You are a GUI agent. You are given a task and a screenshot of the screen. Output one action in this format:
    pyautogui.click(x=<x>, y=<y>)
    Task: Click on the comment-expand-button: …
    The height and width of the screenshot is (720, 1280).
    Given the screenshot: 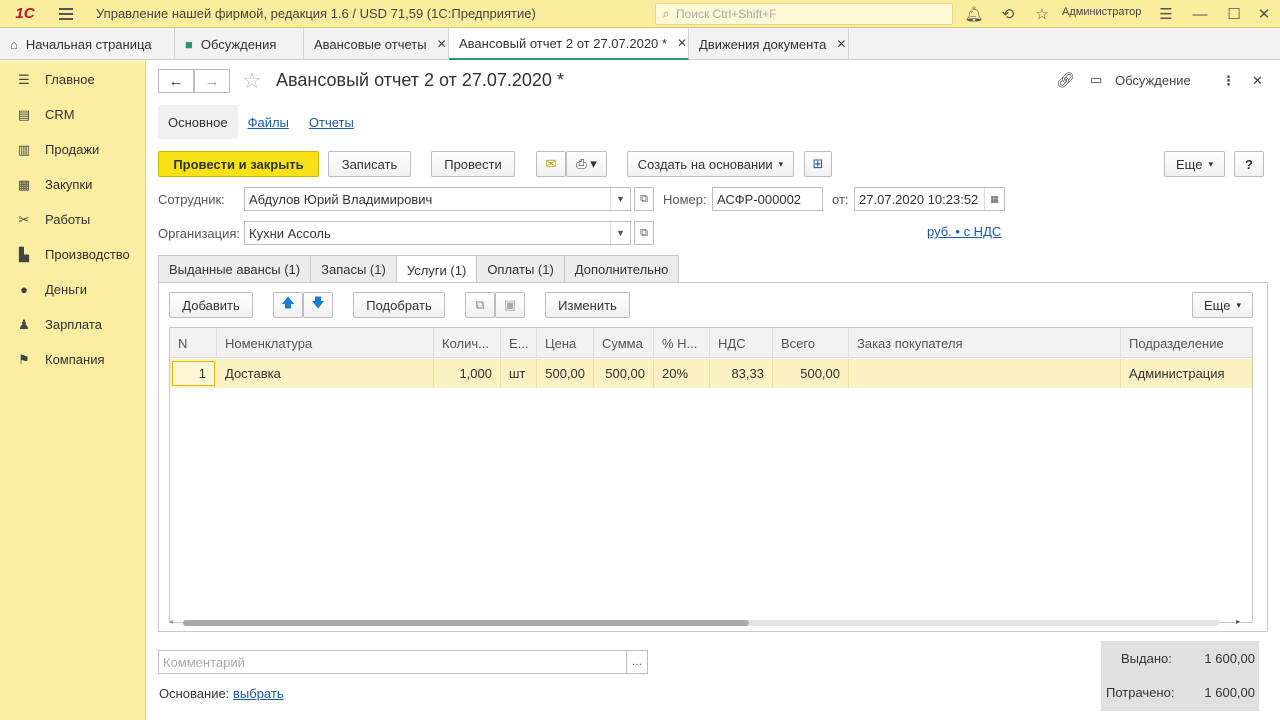 What is the action you would take?
    pyautogui.click(x=637, y=662)
    